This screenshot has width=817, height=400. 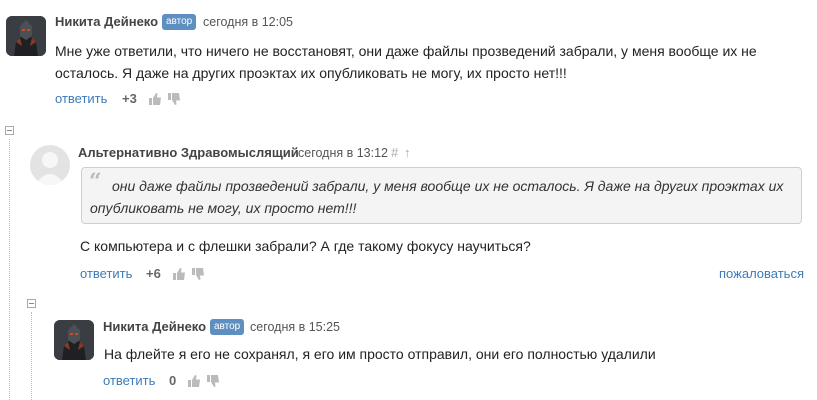 I want to click on vote-score: +3, so click(x=129, y=98).